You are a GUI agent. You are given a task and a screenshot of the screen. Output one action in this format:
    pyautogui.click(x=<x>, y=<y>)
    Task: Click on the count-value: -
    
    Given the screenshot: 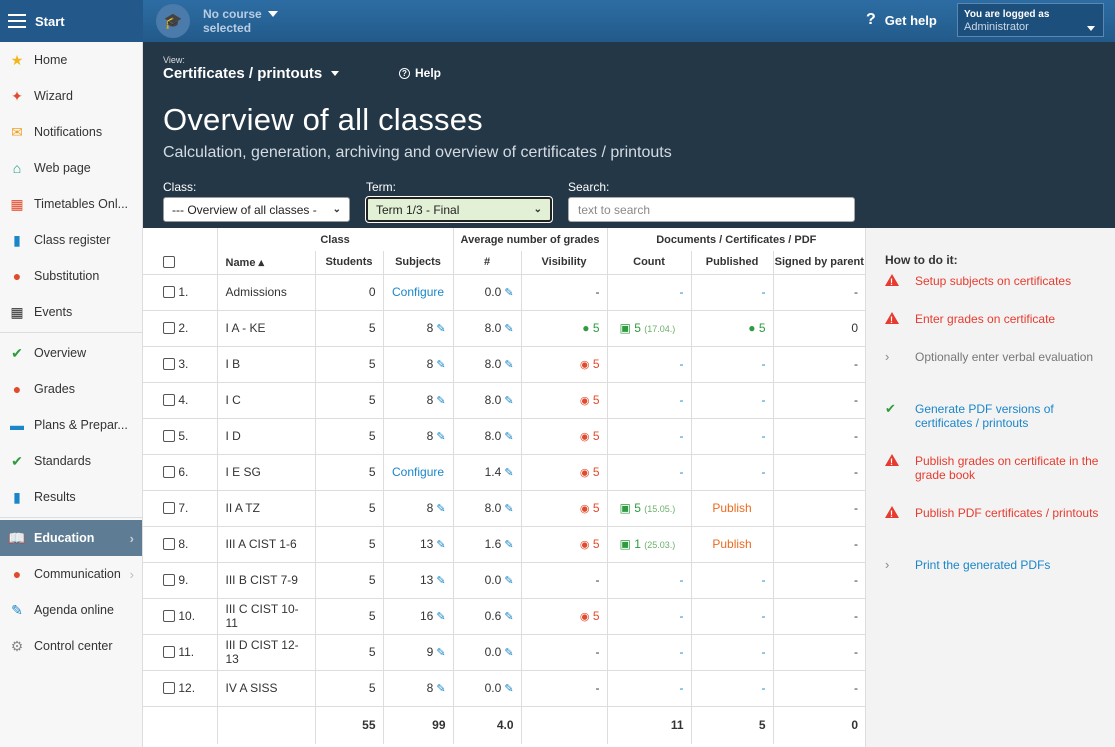 What is the action you would take?
    pyautogui.click(x=681, y=688)
    